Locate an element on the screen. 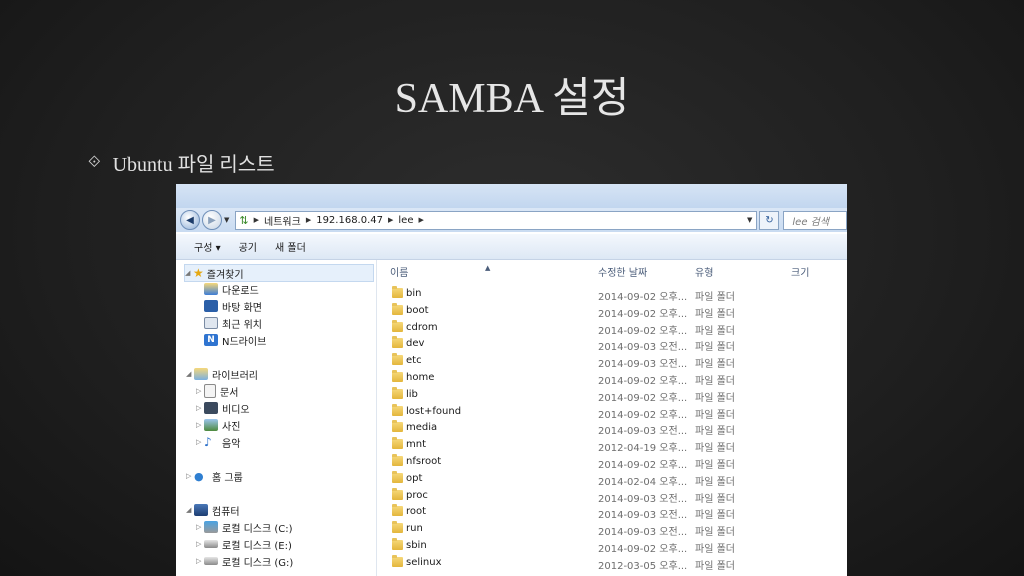 This screenshot has height=576, width=1024. nav-item-drive-c: ▷ 로컬 디스크 (C:) is located at coordinates (244, 527).